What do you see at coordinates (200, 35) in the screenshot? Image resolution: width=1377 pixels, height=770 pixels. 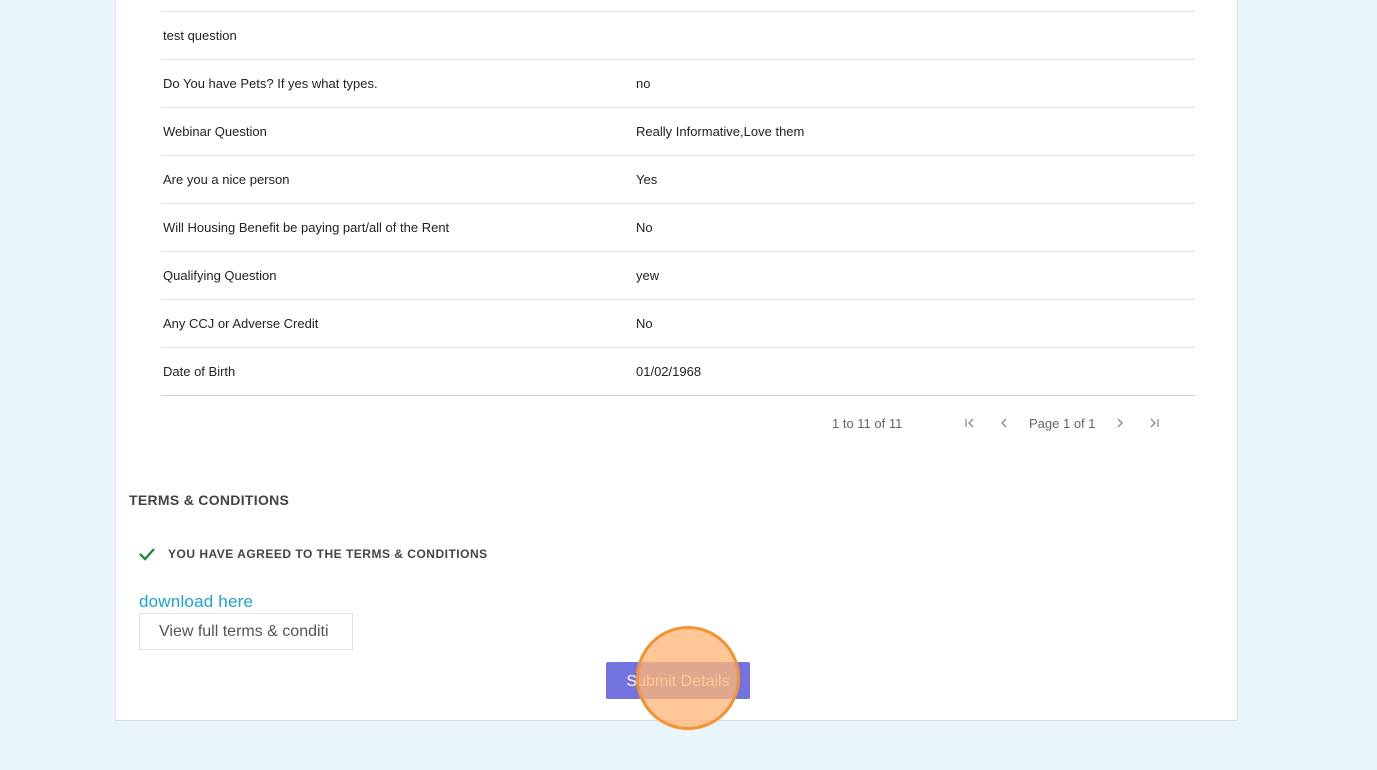 I see `question-cell: test question` at bounding box center [200, 35].